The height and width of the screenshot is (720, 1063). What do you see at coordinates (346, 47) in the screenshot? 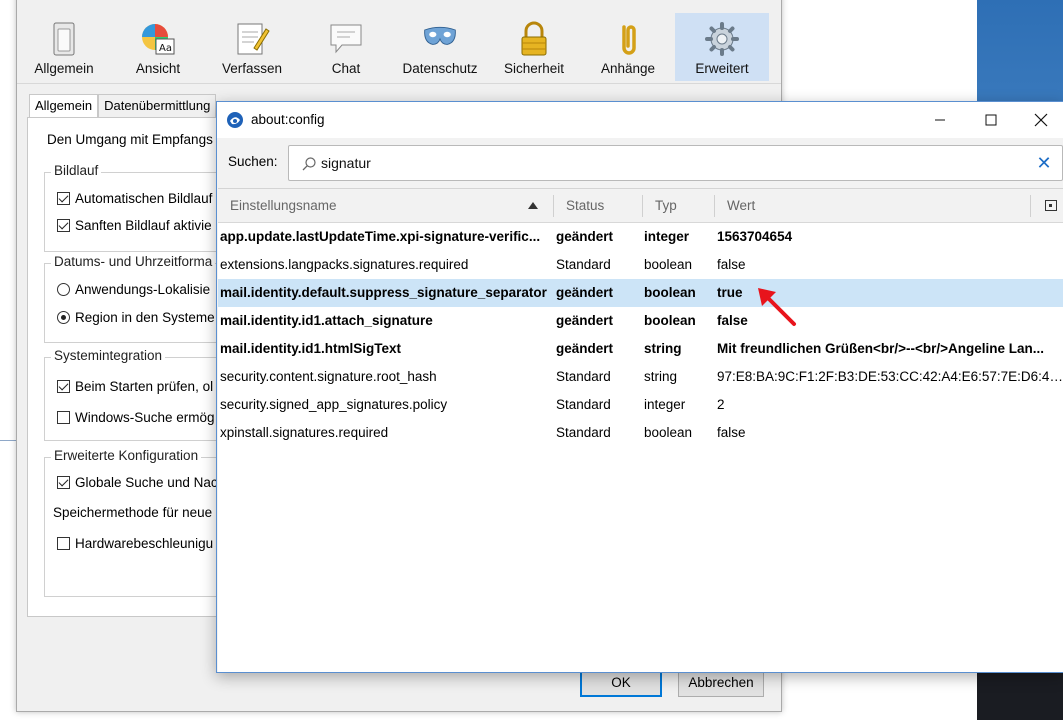
I see `toolbar-chat: Chat` at bounding box center [346, 47].